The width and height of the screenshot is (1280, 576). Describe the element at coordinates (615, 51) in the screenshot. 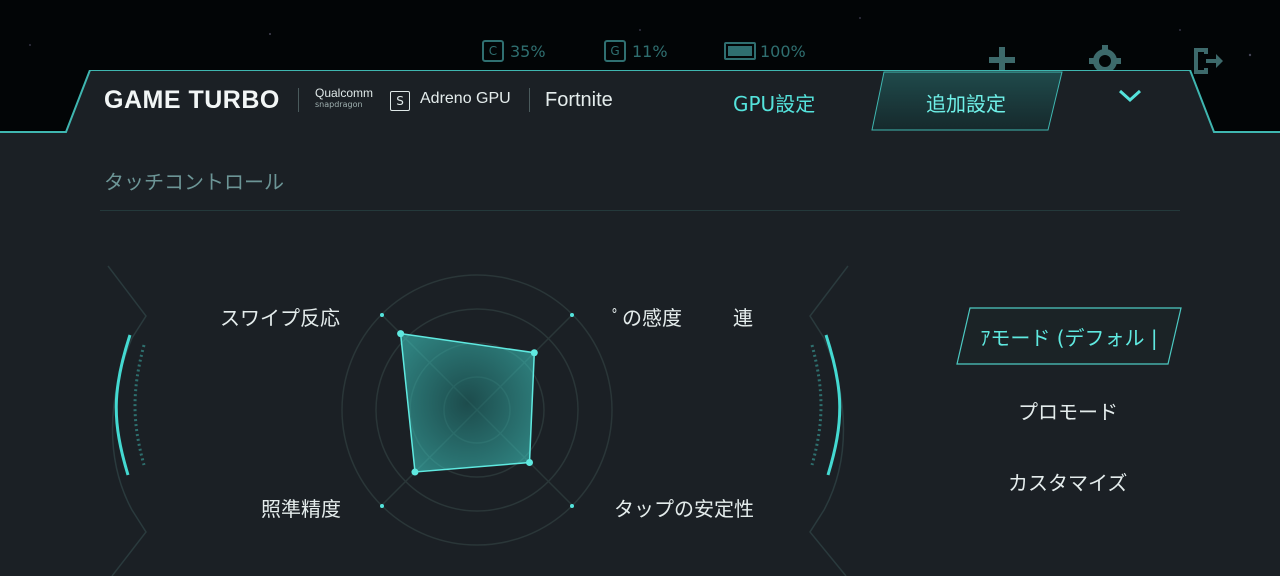

I see `gpu-icon: G` at that location.